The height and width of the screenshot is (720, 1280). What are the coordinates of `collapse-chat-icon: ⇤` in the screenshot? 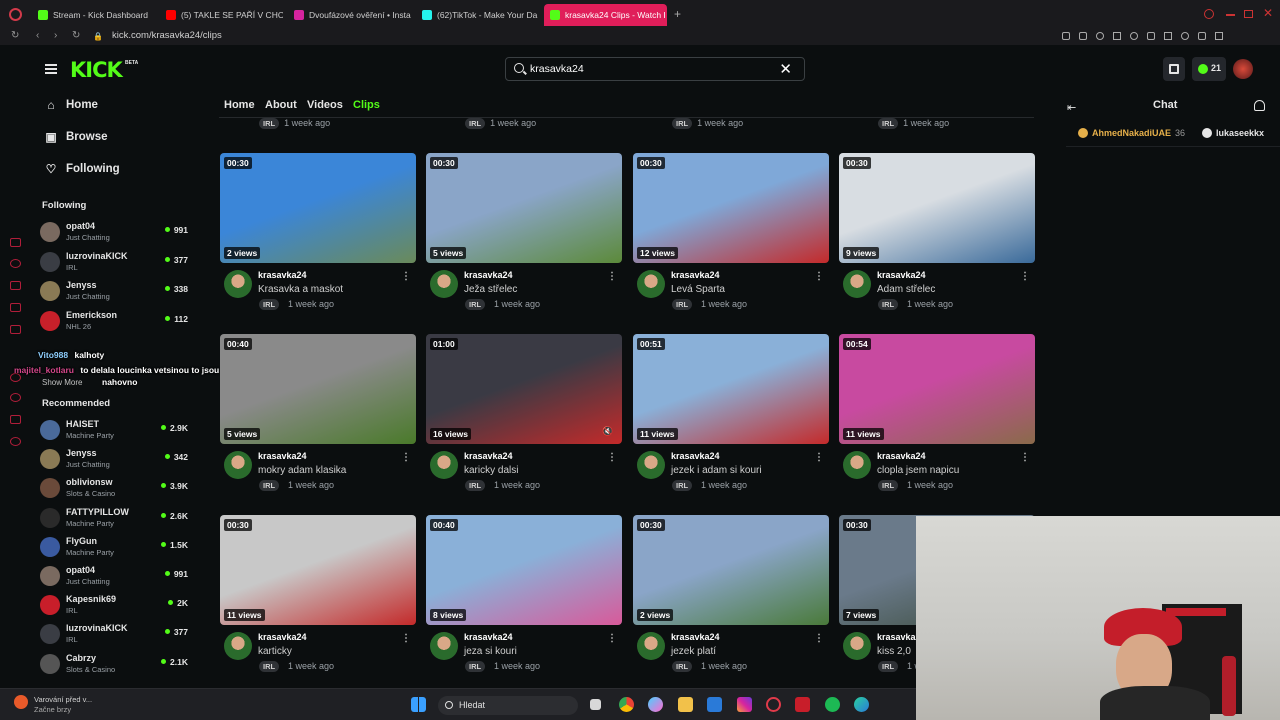 It's located at (1071, 107).